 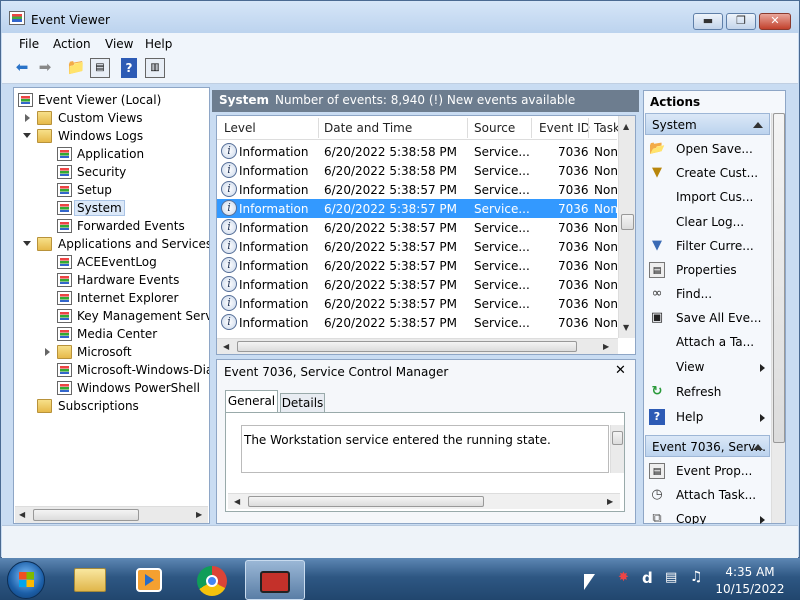 What do you see at coordinates (647, 578) in the screenshot?
I see `tray-d-icon: d` at bounding box center [647, 578].